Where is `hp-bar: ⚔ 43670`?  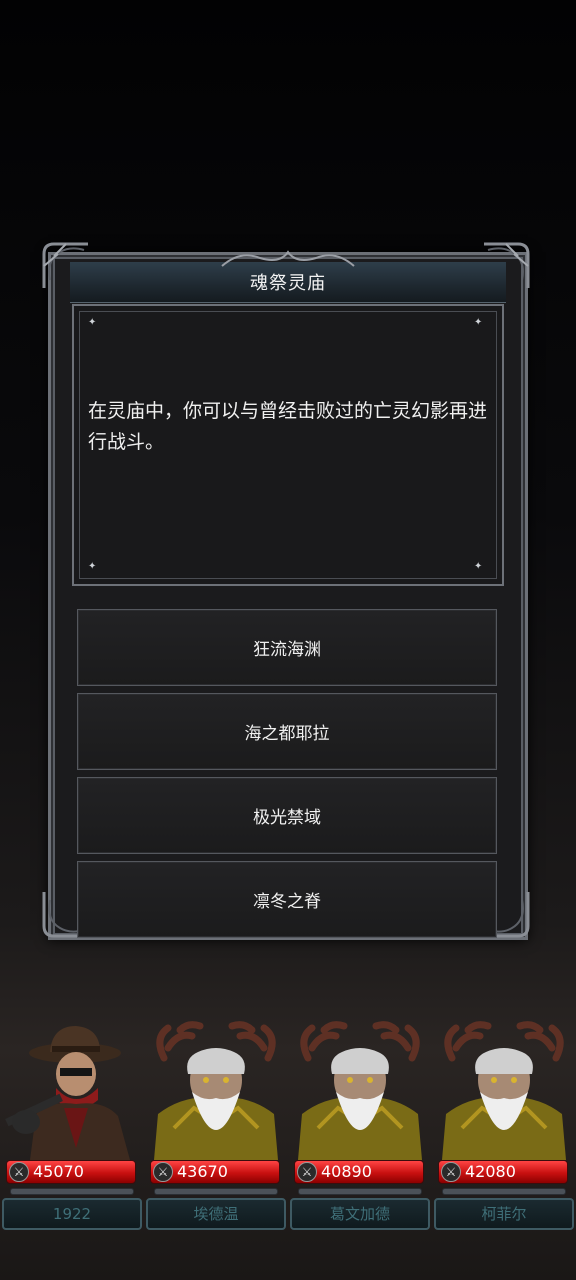 hp-bar: ⚔ 43670 is located at coordinates (215, 1172).